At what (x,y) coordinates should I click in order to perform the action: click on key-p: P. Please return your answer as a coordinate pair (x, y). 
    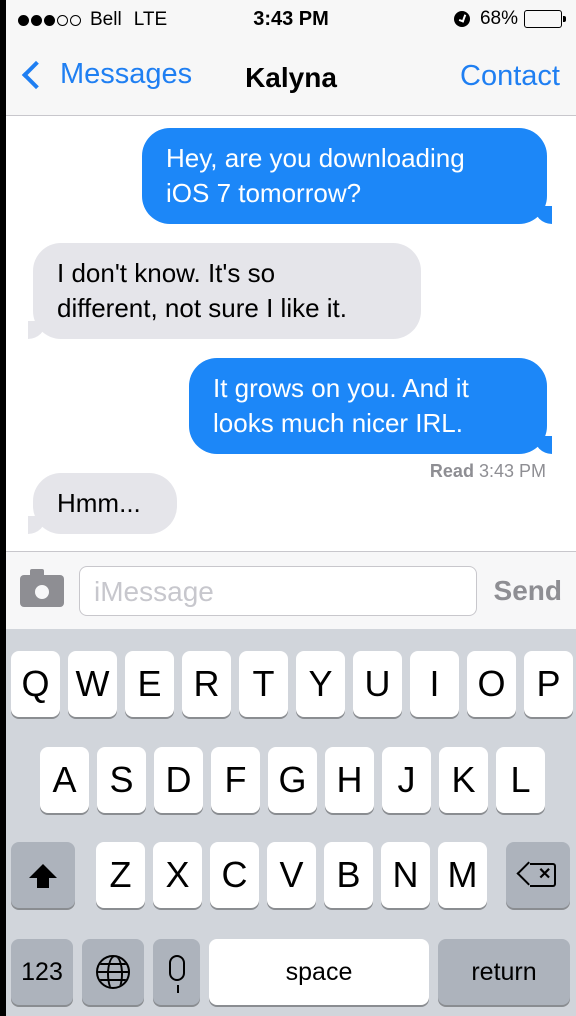
    Looking at the image, I should click on (548, 684).